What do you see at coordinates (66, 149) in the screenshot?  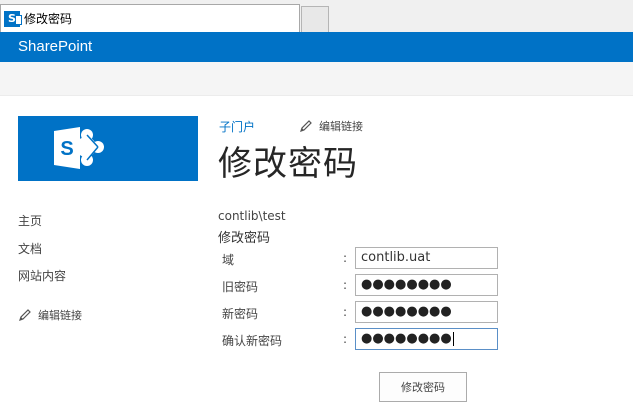 I see `svg-text: S` at bounding box center [66, 149].